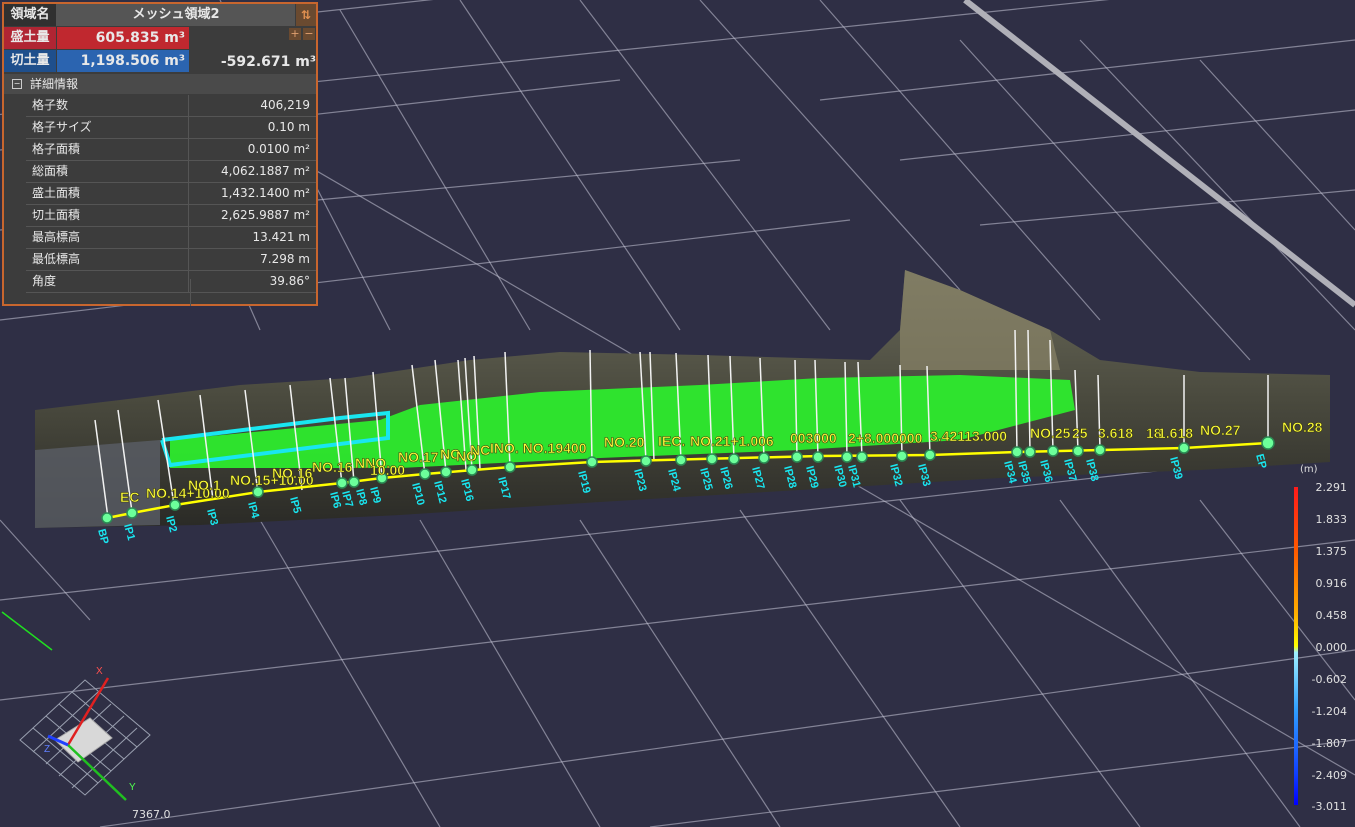 This screenshot has height=827, width=1355. What do you see at coordinates (204, 485) in the screenshot?
I see `station-label: NO.1` at bounding box center [204, 485].